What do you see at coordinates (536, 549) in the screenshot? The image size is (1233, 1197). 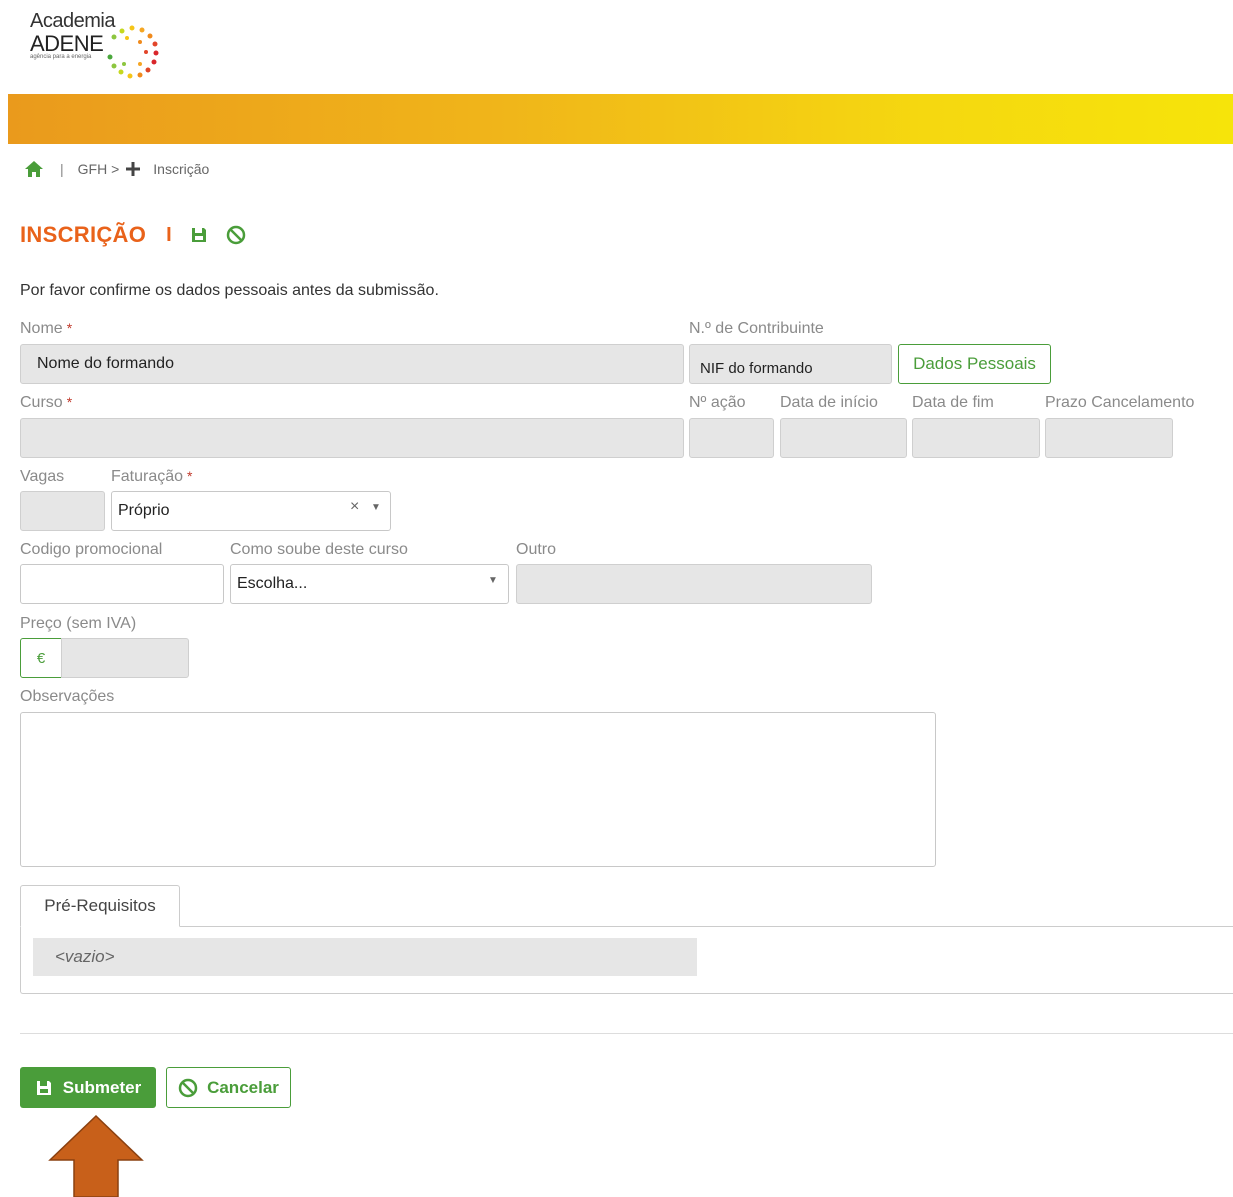 I see `outro-label: Outro` at bounding box center [536, 549].